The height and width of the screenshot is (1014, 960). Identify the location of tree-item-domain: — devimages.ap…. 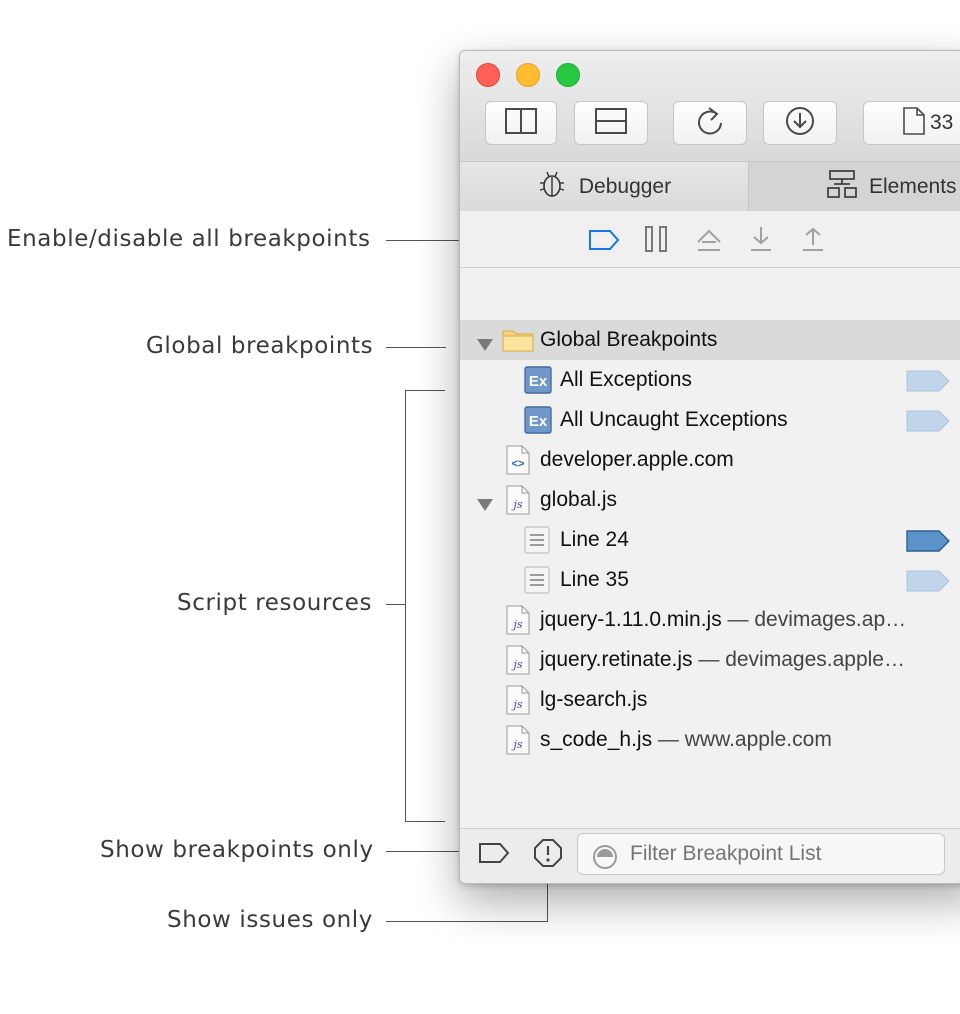
(814, 619).